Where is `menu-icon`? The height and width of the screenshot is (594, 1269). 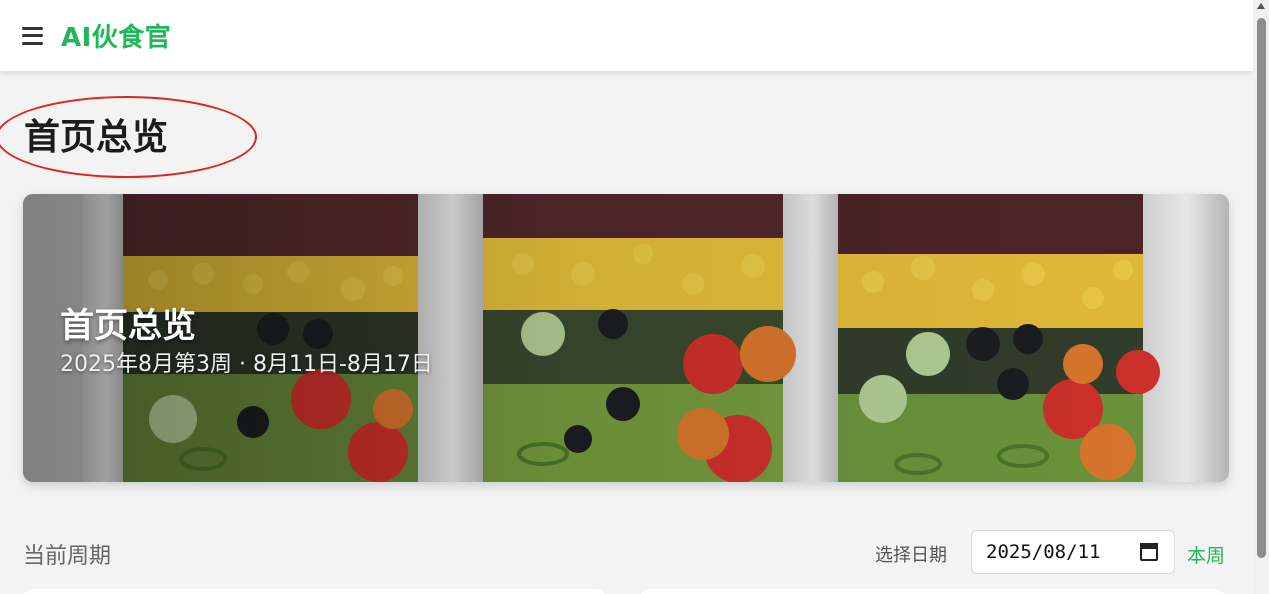 menu-icon is located at coordinates (32, 35).